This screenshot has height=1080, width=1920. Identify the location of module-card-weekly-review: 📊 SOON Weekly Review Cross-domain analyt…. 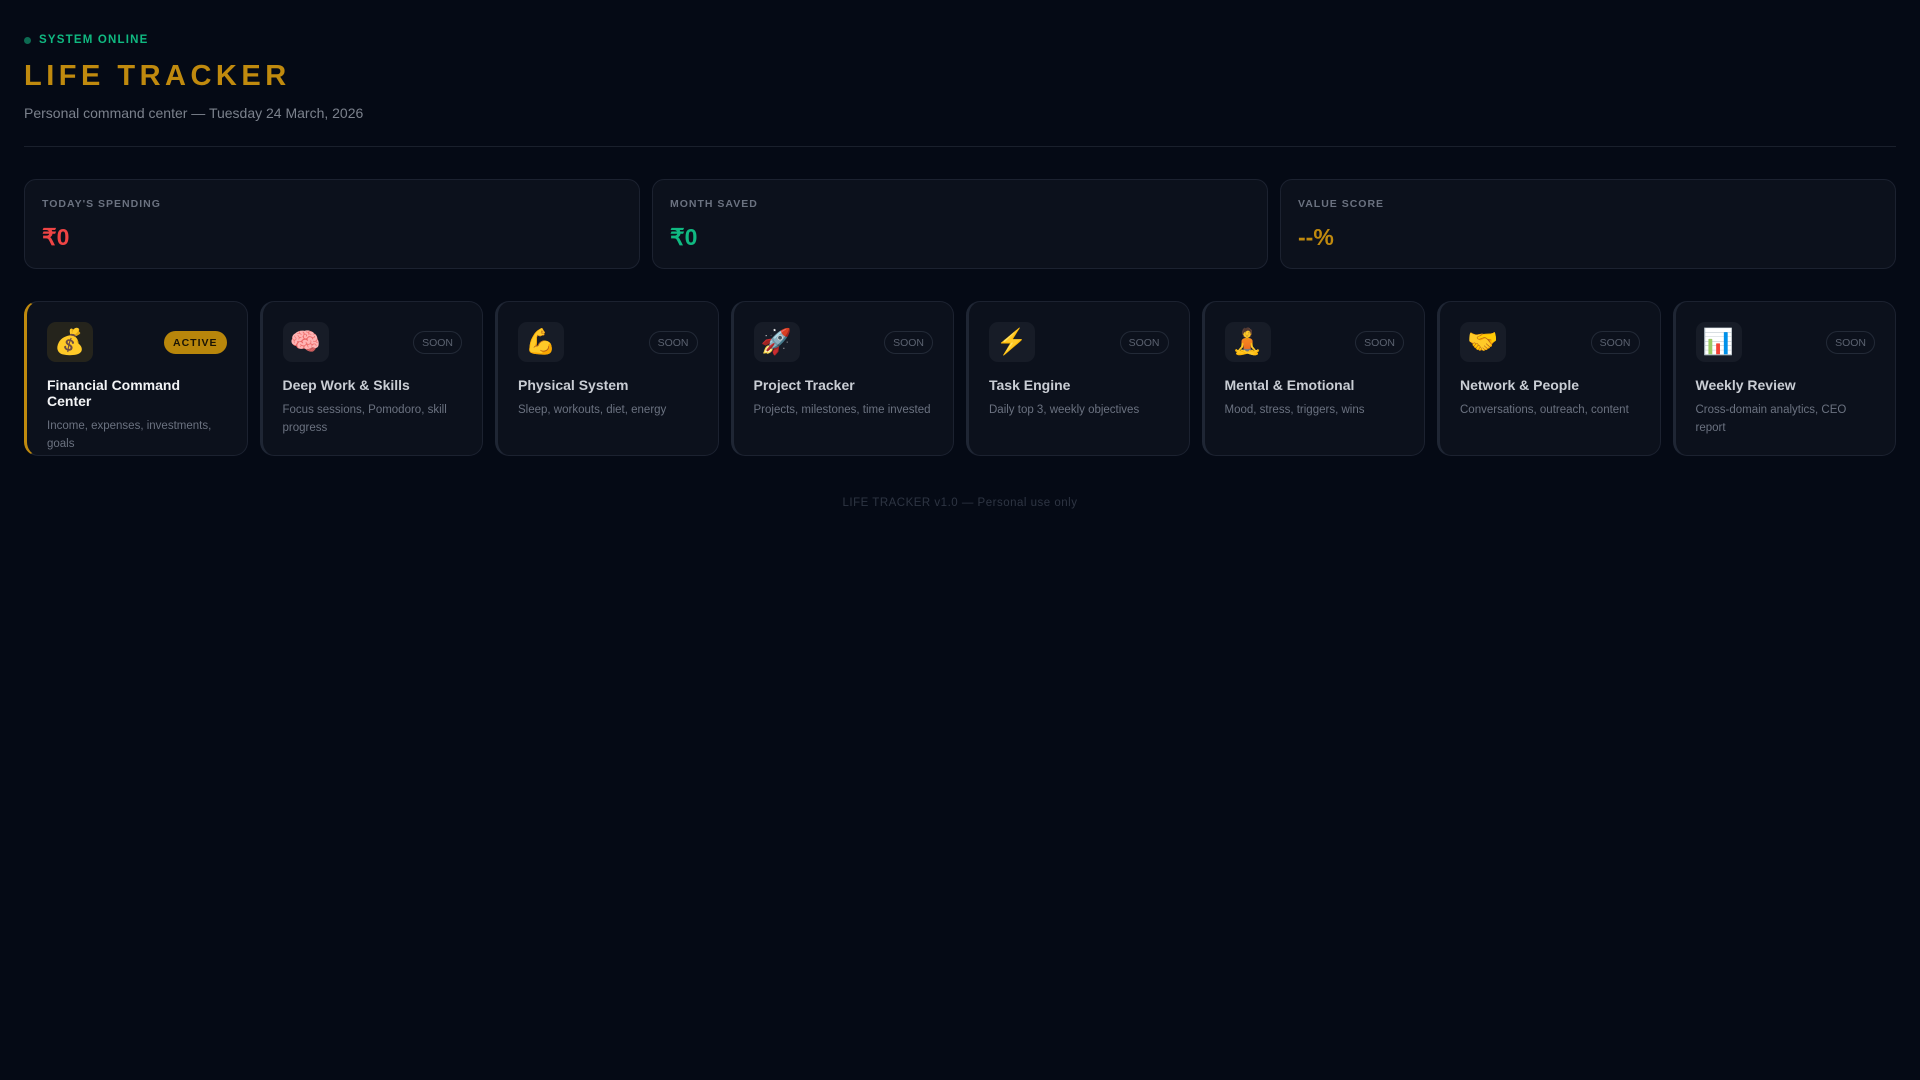
(1784, 378).